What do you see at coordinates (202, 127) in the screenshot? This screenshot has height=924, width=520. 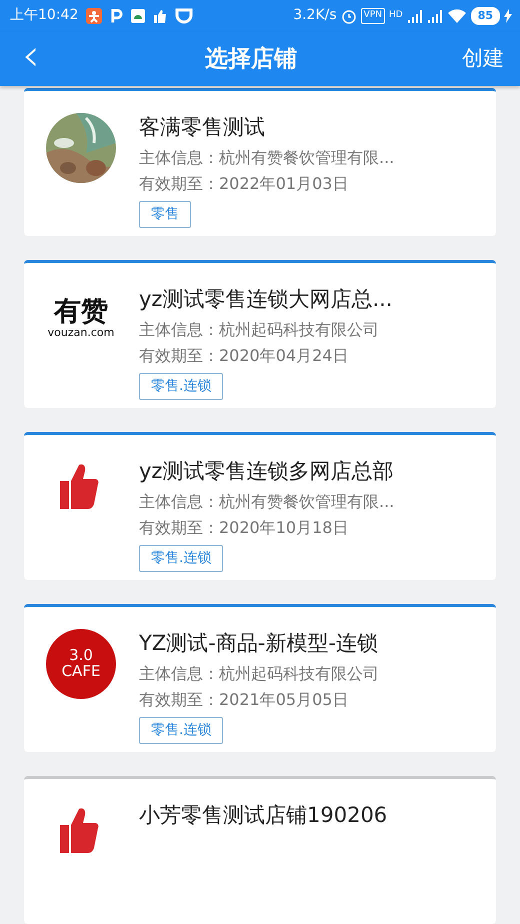 I see `store-name: 客满零售测试` at bounding box center [202, 127].